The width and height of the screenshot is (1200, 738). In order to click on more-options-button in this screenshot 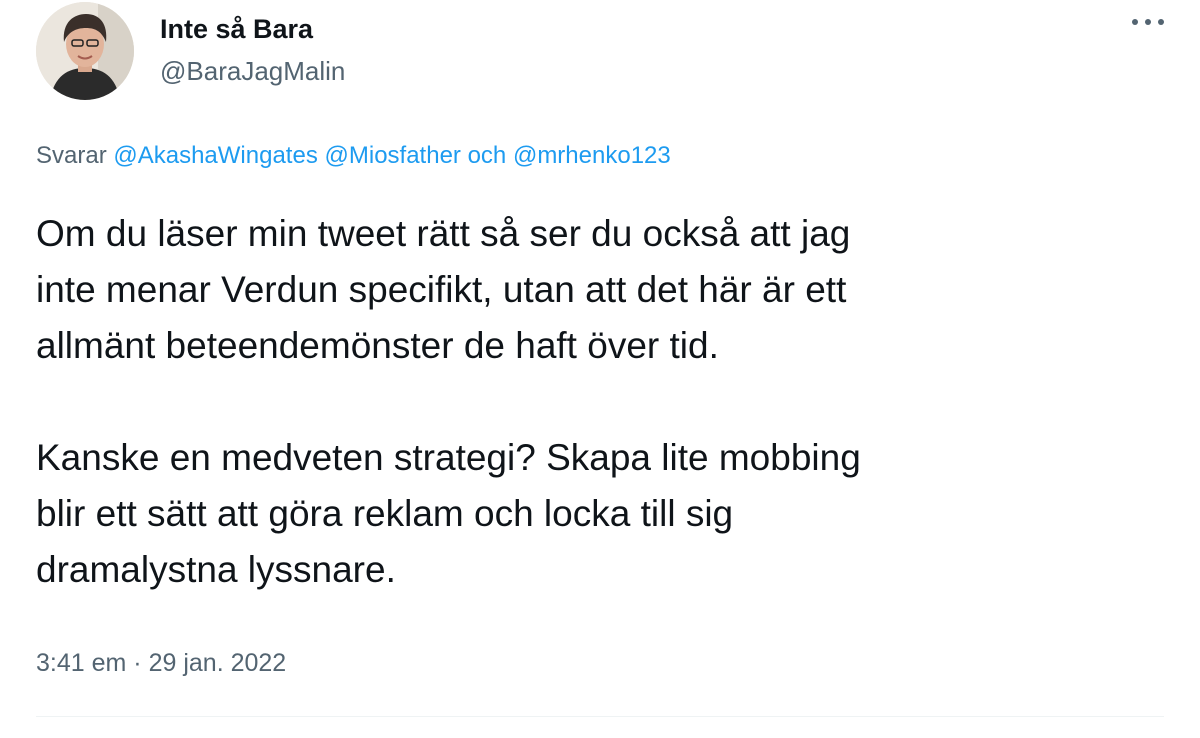, I will do `click(1148, 22)`.